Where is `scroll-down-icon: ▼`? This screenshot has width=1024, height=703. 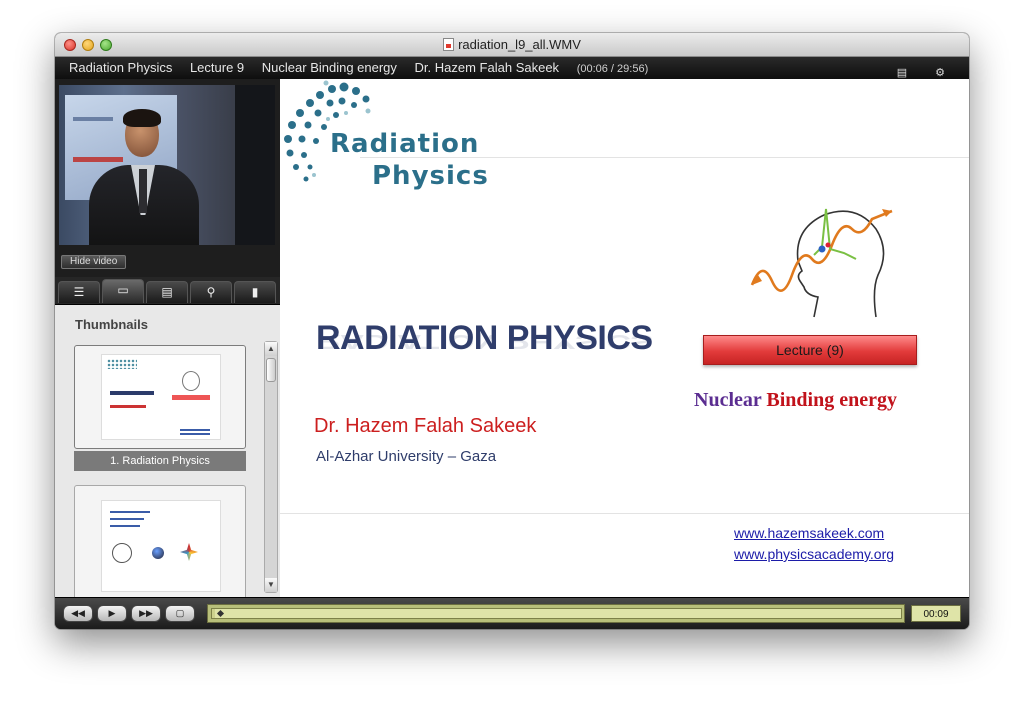 scroll-down-icon: ▼ is located at coordinates (271, 585).